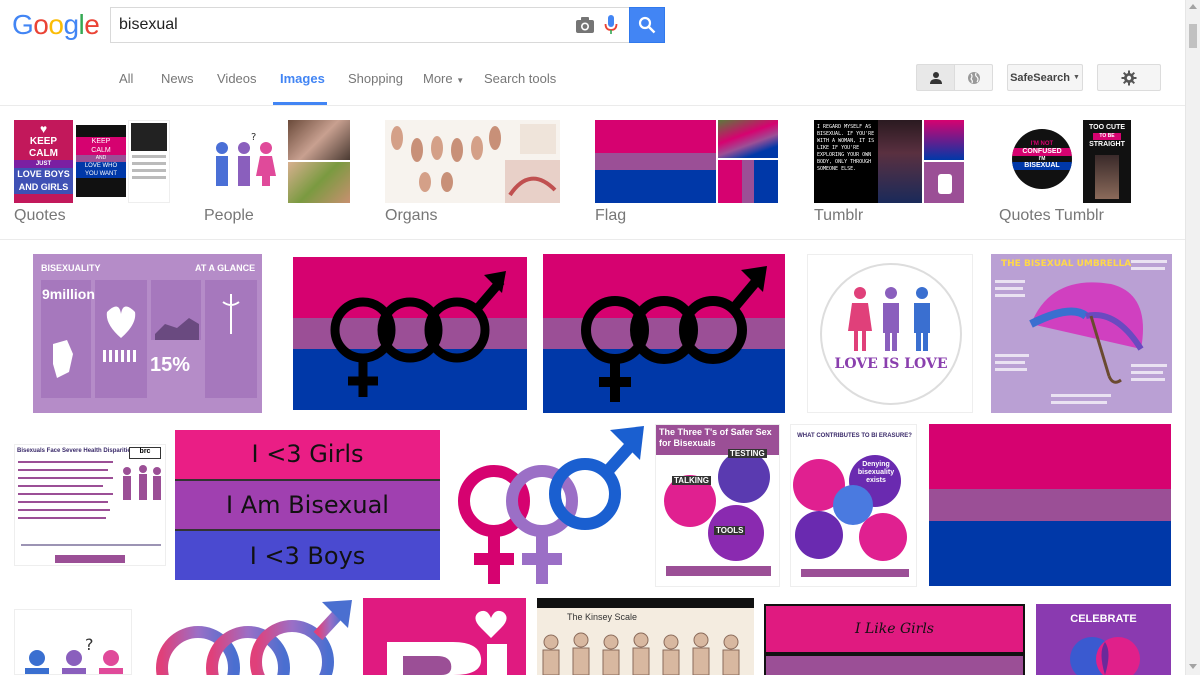 The image size is (1200, 675). Describe the element at coordinates (944, 182) in the screenshot. I see `tumblr-fist-thumb` at that location.